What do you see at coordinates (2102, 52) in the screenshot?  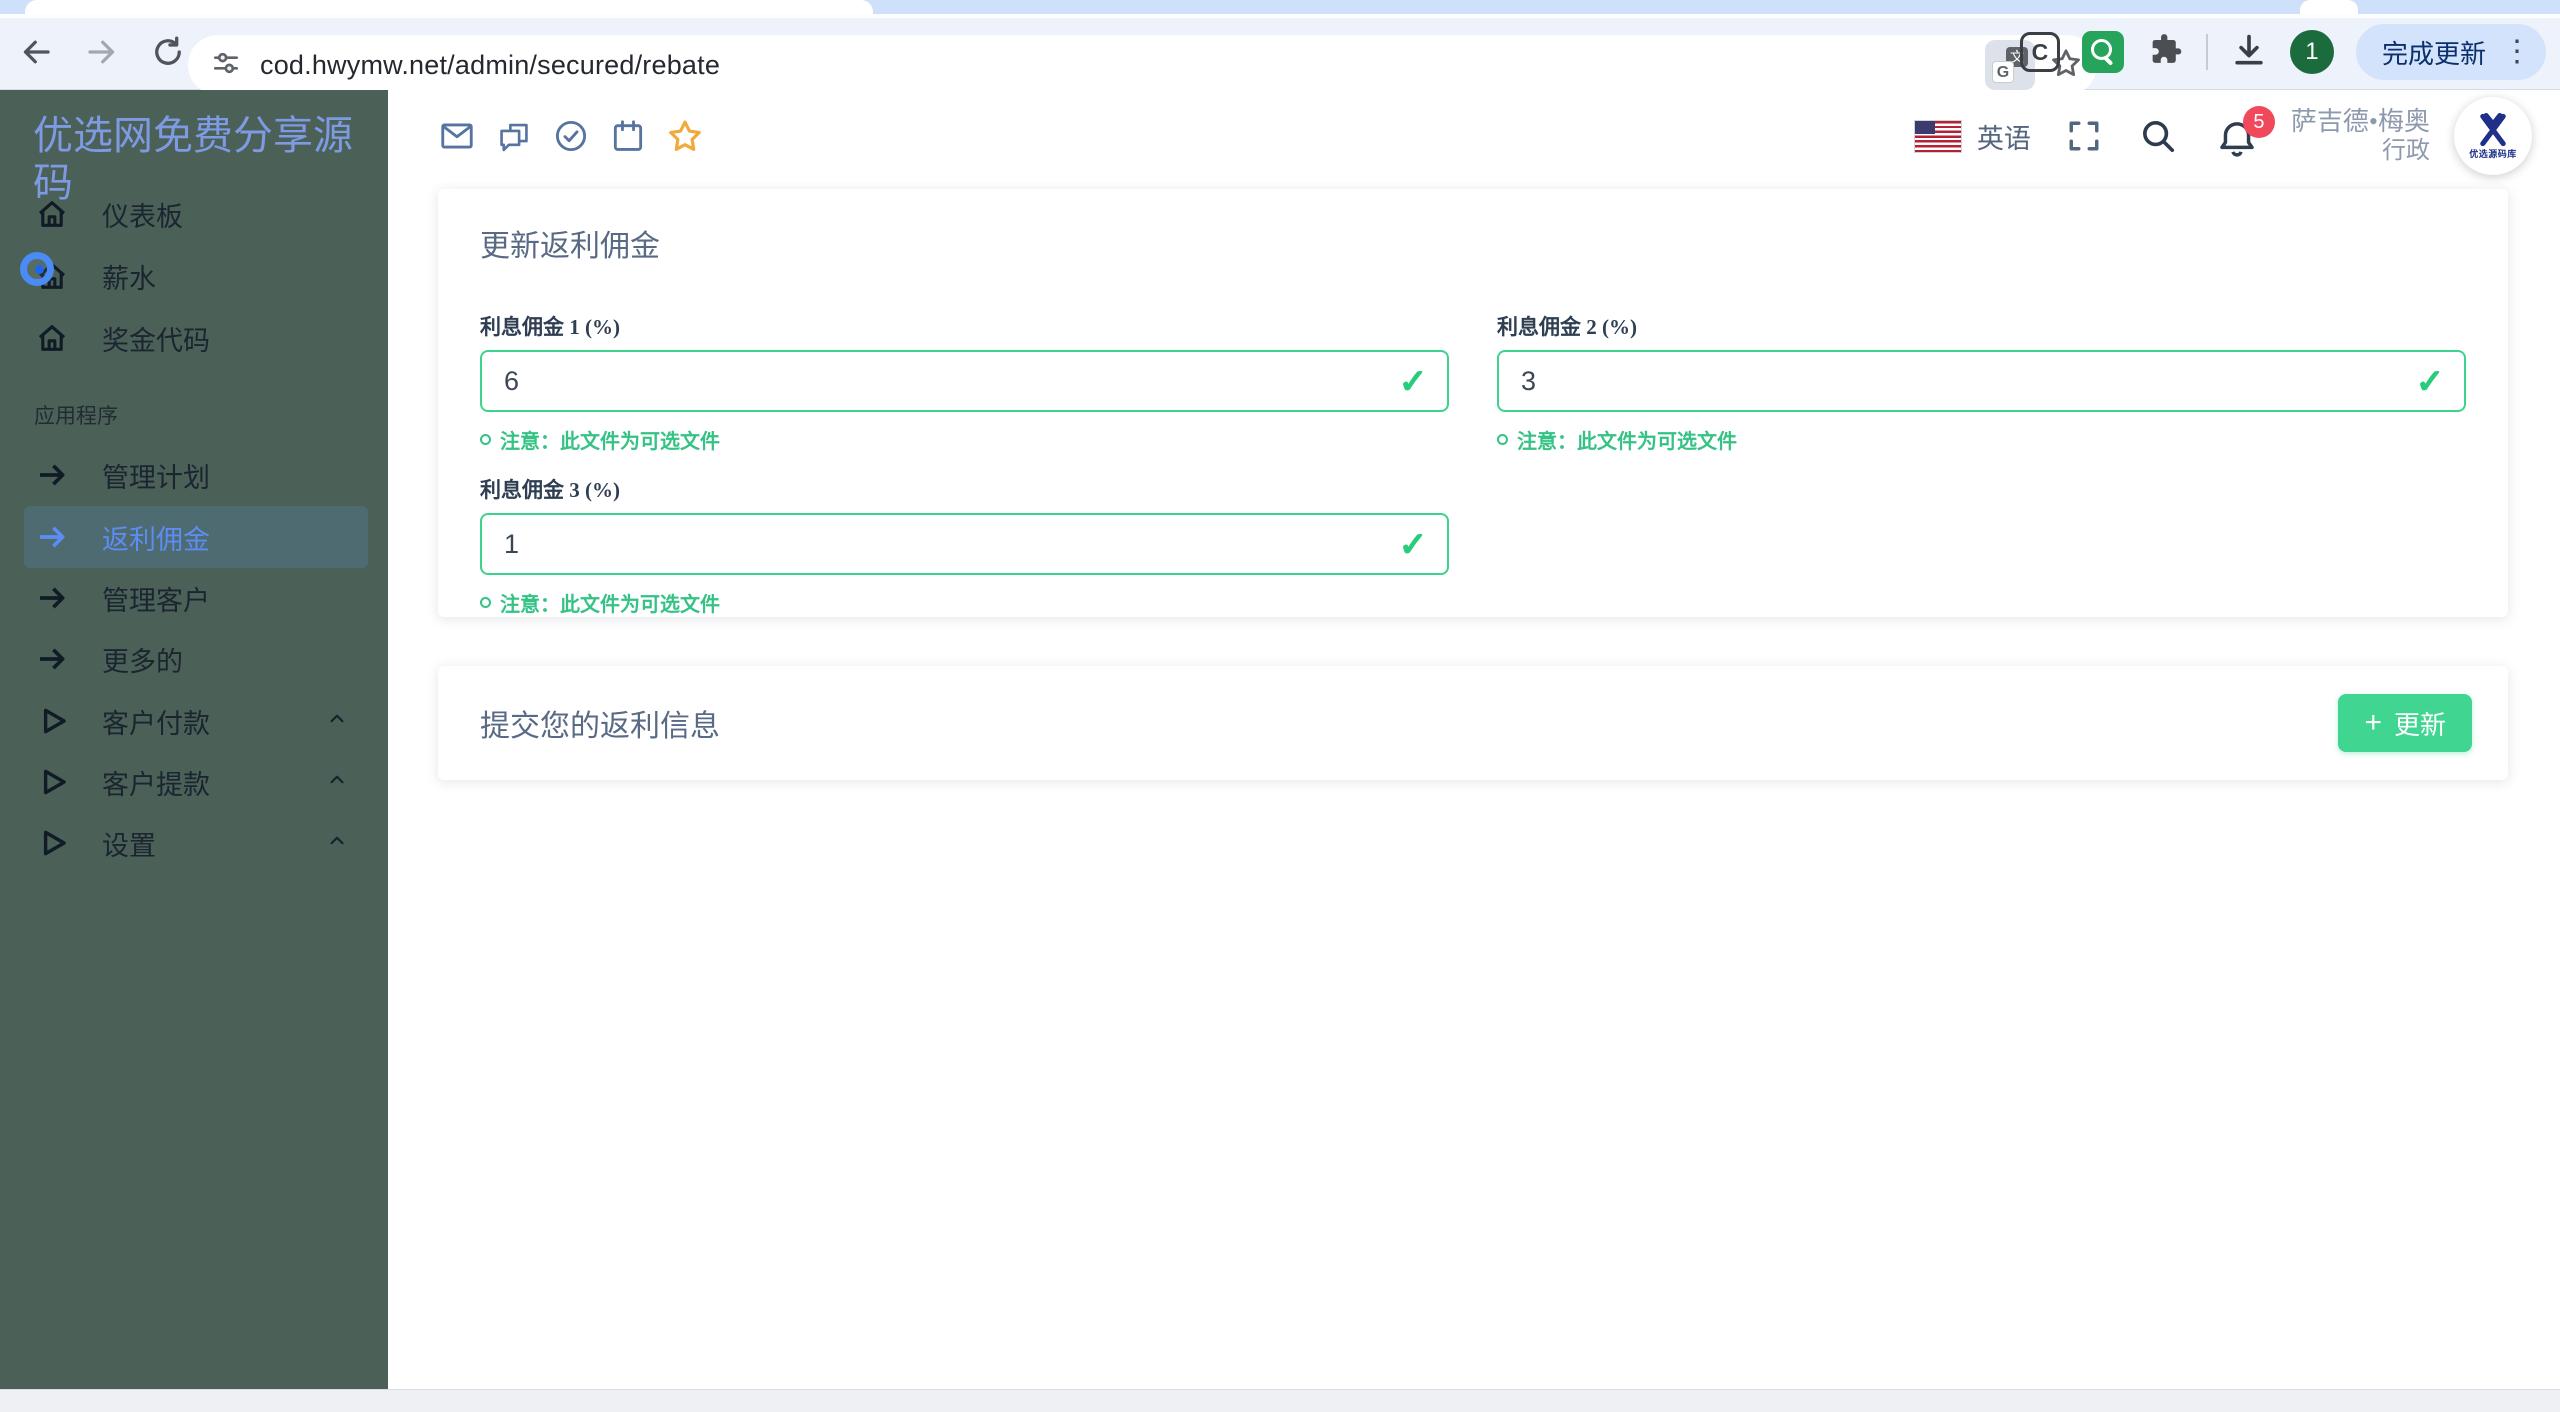 I see `extension-search-icon` at bounding box center [2102, 52].